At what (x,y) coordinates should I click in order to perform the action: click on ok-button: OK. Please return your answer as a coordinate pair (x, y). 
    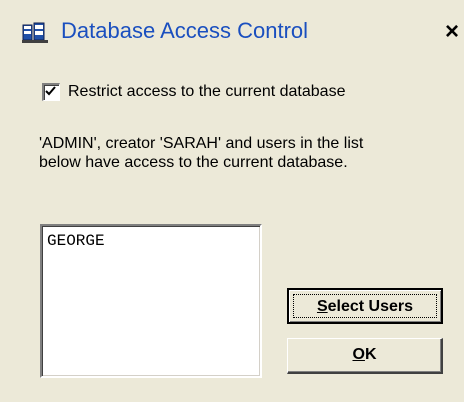
    Looking at the image, I should click on (365, 356).